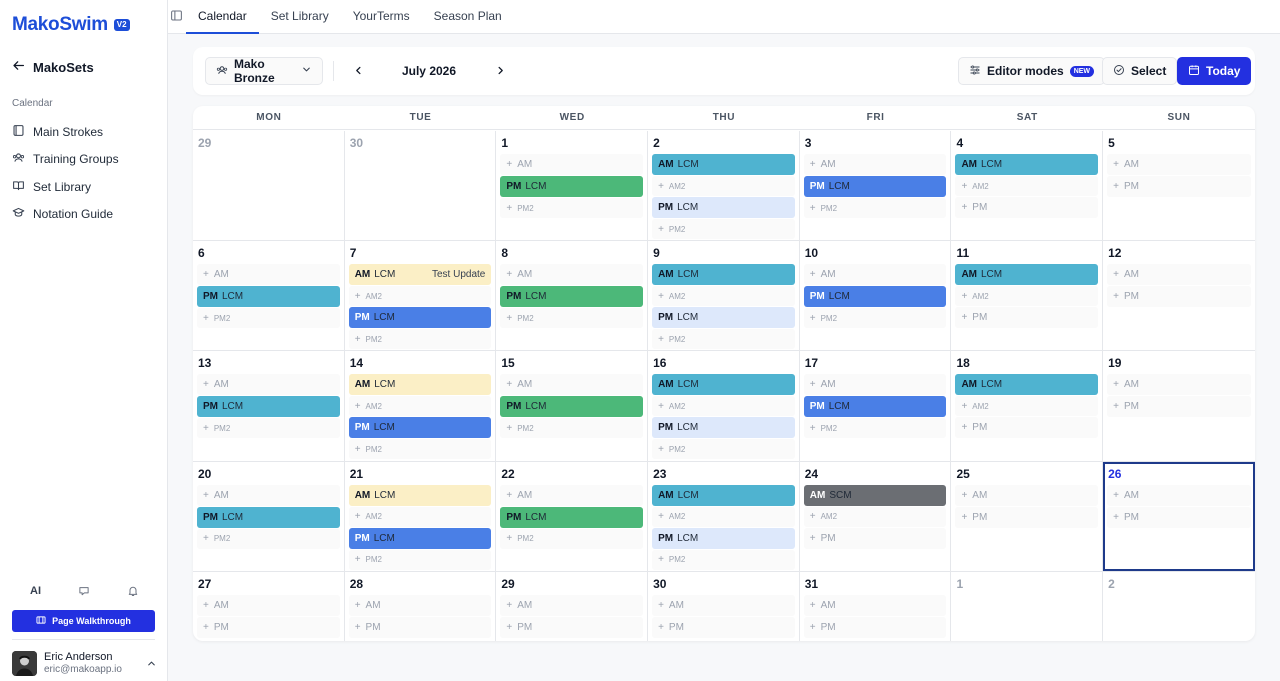  I want to click on session-am: AM SCM, so click(875, 495).